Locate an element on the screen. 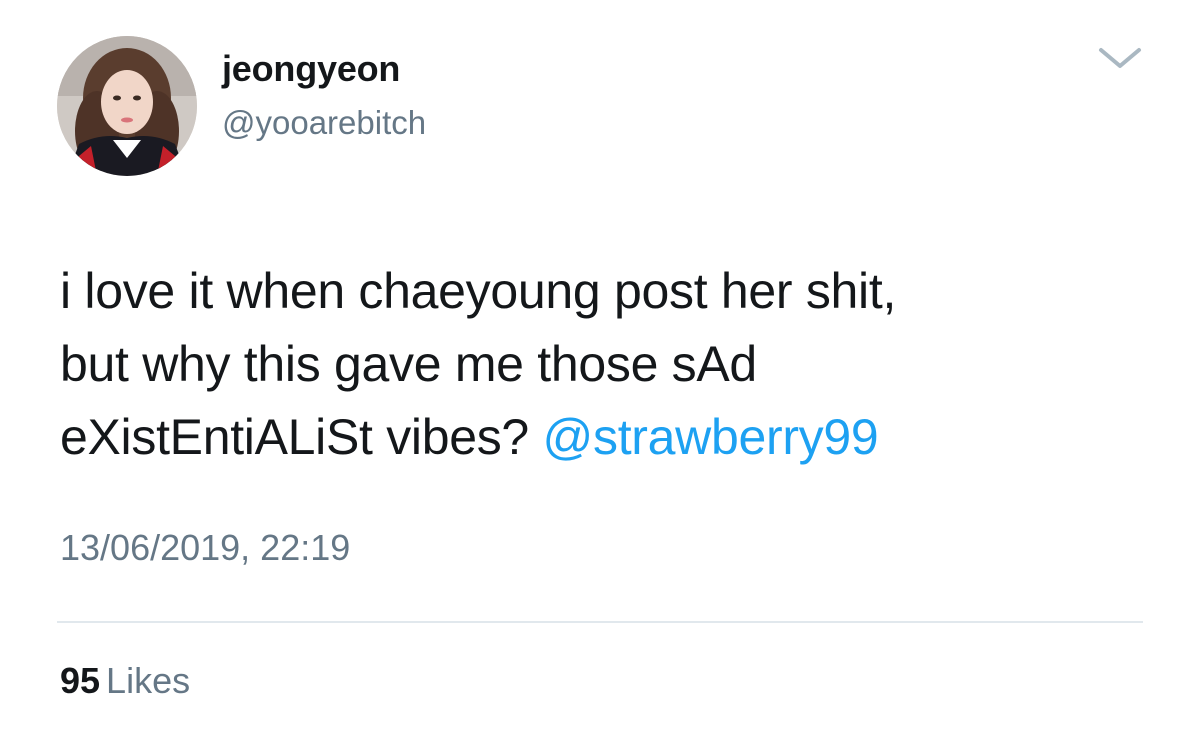 The height and width of the screenshot is (750, 1200). likes-stat: 95 Likes is located at coordinates (125, 681).